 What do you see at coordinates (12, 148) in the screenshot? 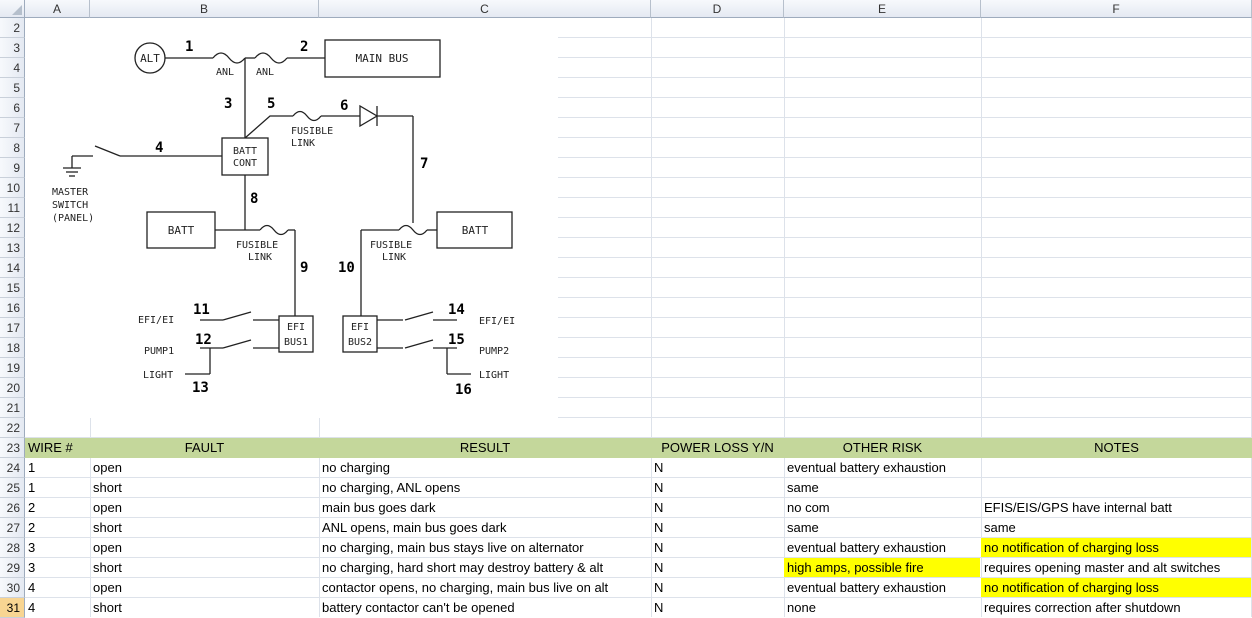
I see `row-header: 8` at bounding box center [12, 148].